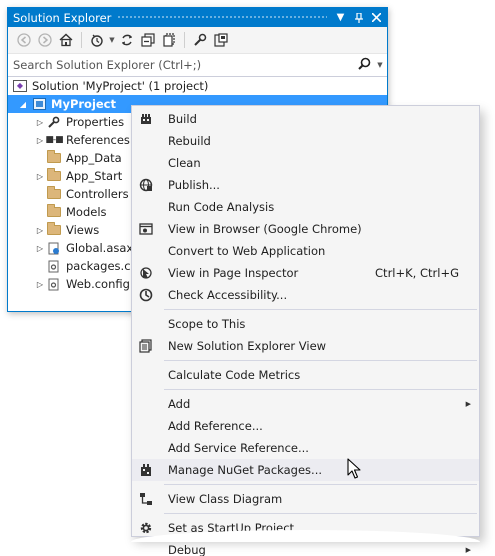  I want to click on browser-icon, so click(146, 229).